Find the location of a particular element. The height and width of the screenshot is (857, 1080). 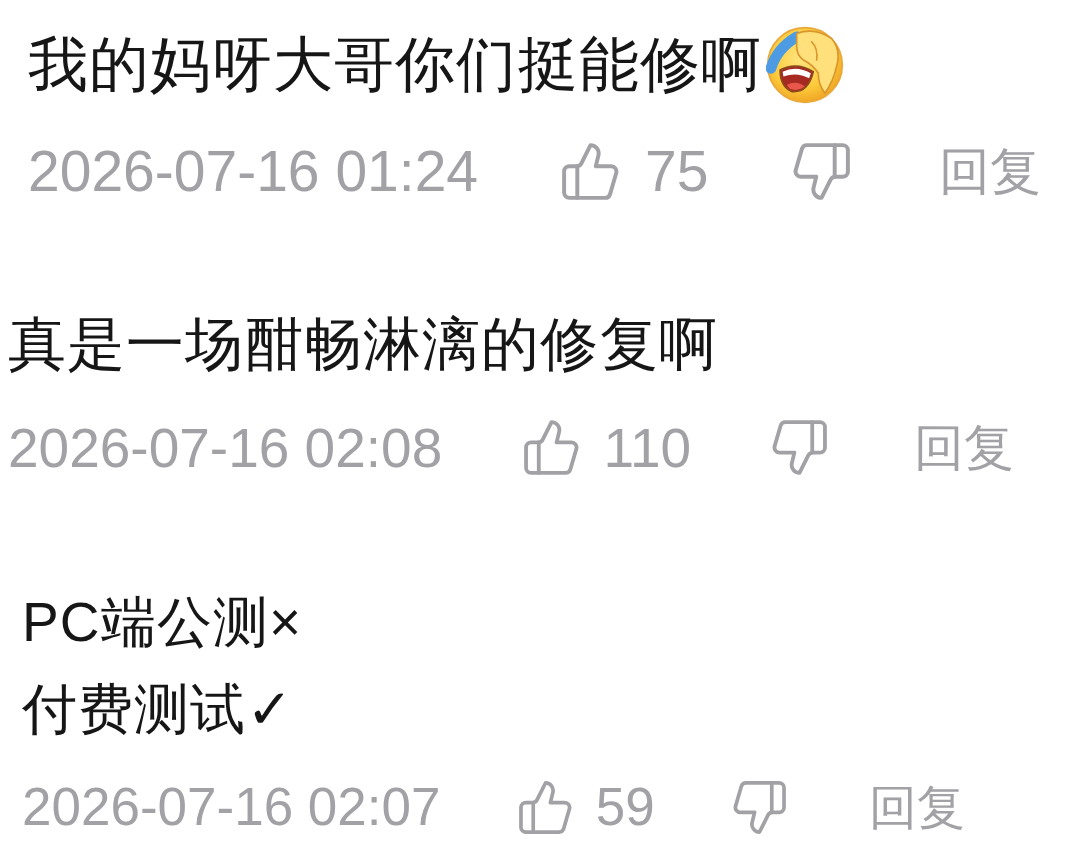

comment-text: 我的妈呀大哥你们挺能修啊 is located at coordinates (395, 65).